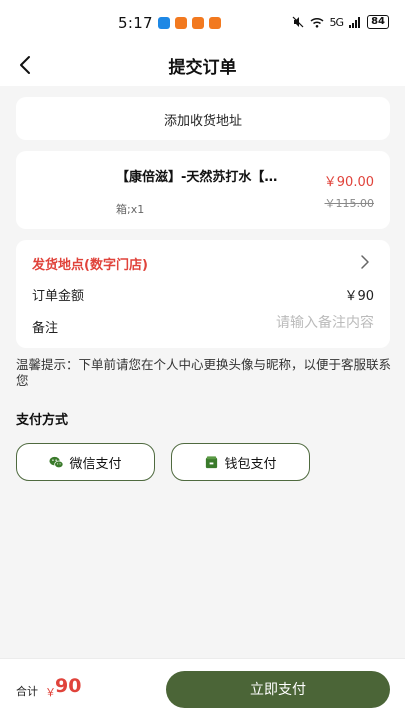  Describe the element at coordinates (203, 264) in the screenshot. I see `shipping-location-row: 发货地点(数字门店)` at that location.